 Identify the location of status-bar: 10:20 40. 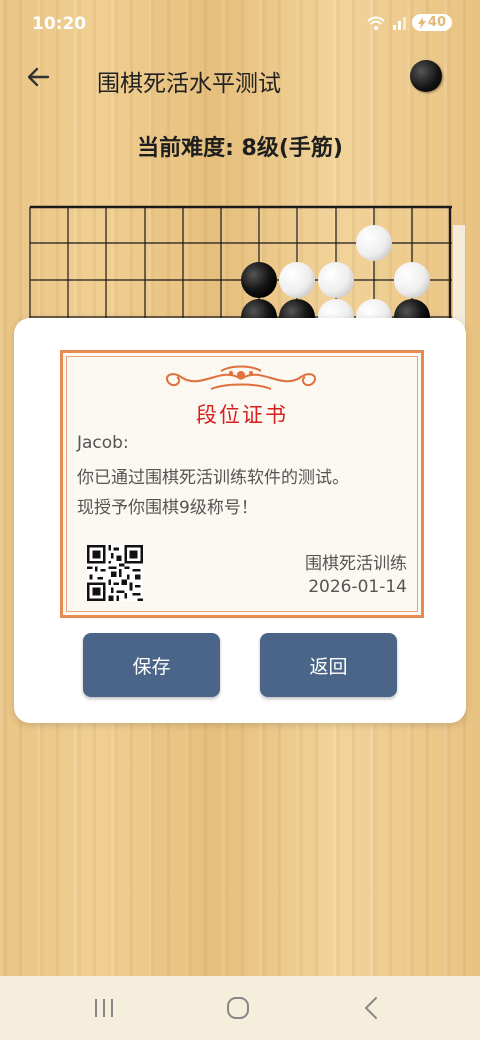
(240, 24).